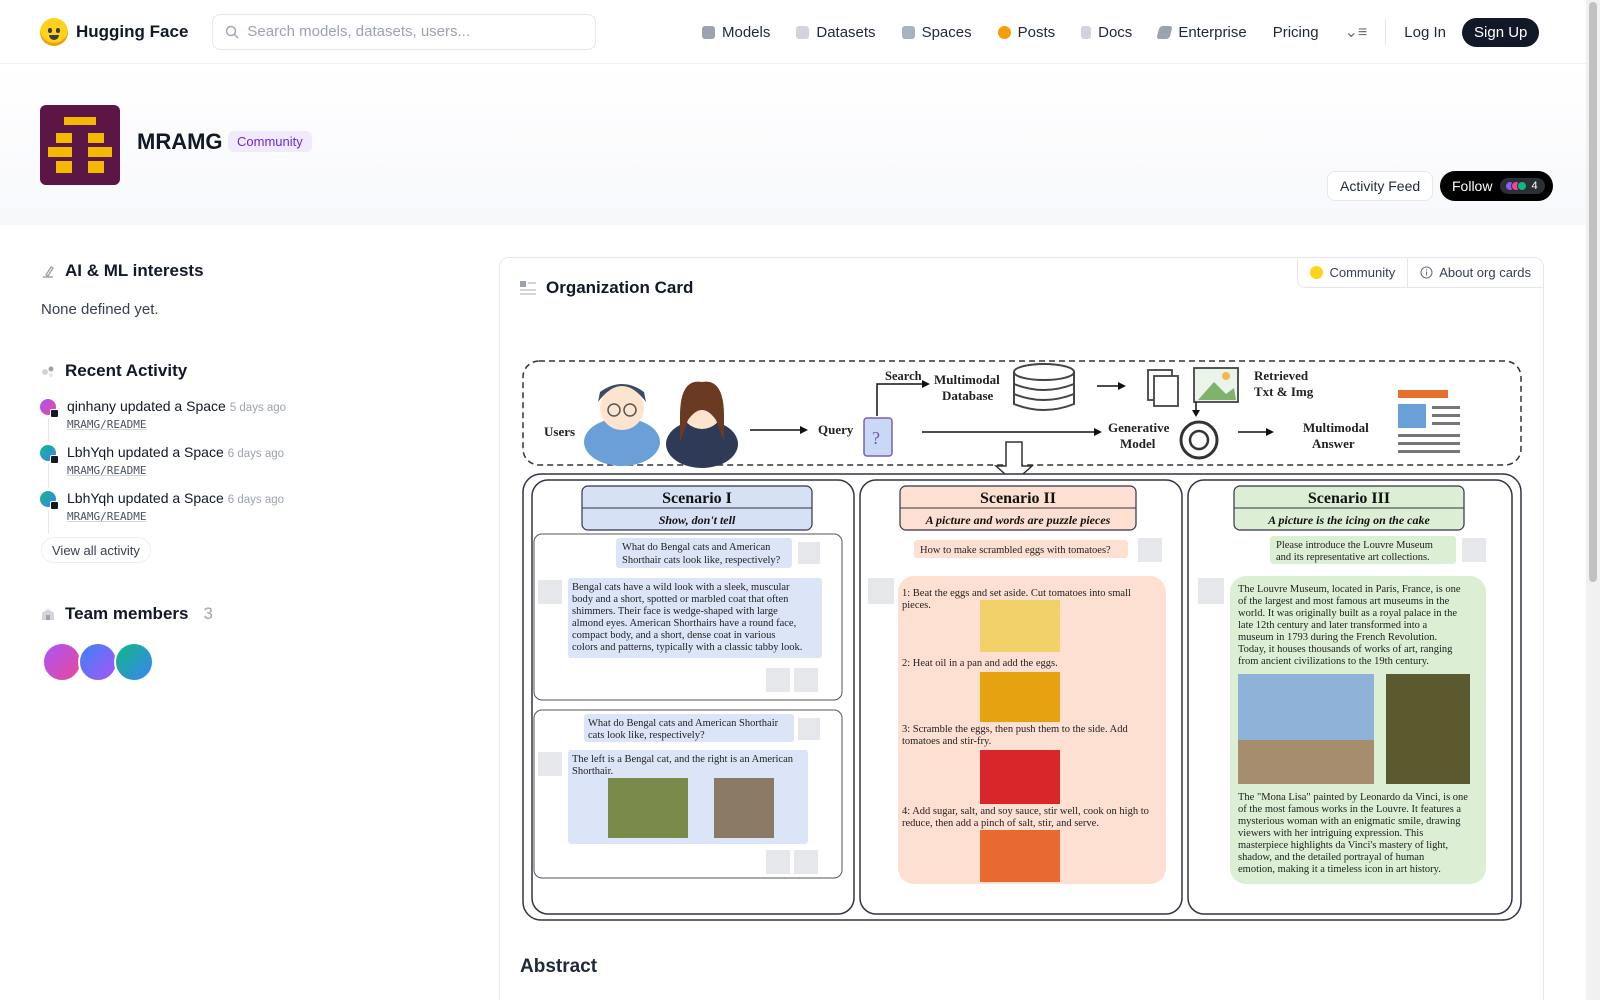 This screenshot has height=1000, width=1600. What do you see at coordinates (49, 272) in the screenshot?
I see `microscope-icon` at bounding box center [49, 272].